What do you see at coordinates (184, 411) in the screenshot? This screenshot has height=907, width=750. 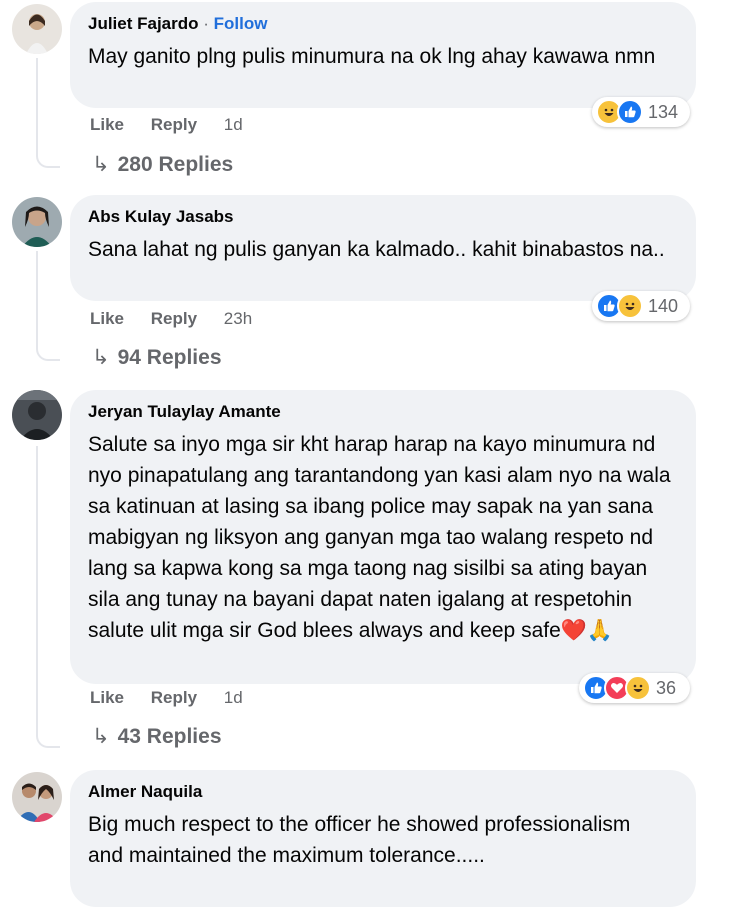 I see `author-name: Jeryan Tulaylay Amante` at bounding box center [184, 411].